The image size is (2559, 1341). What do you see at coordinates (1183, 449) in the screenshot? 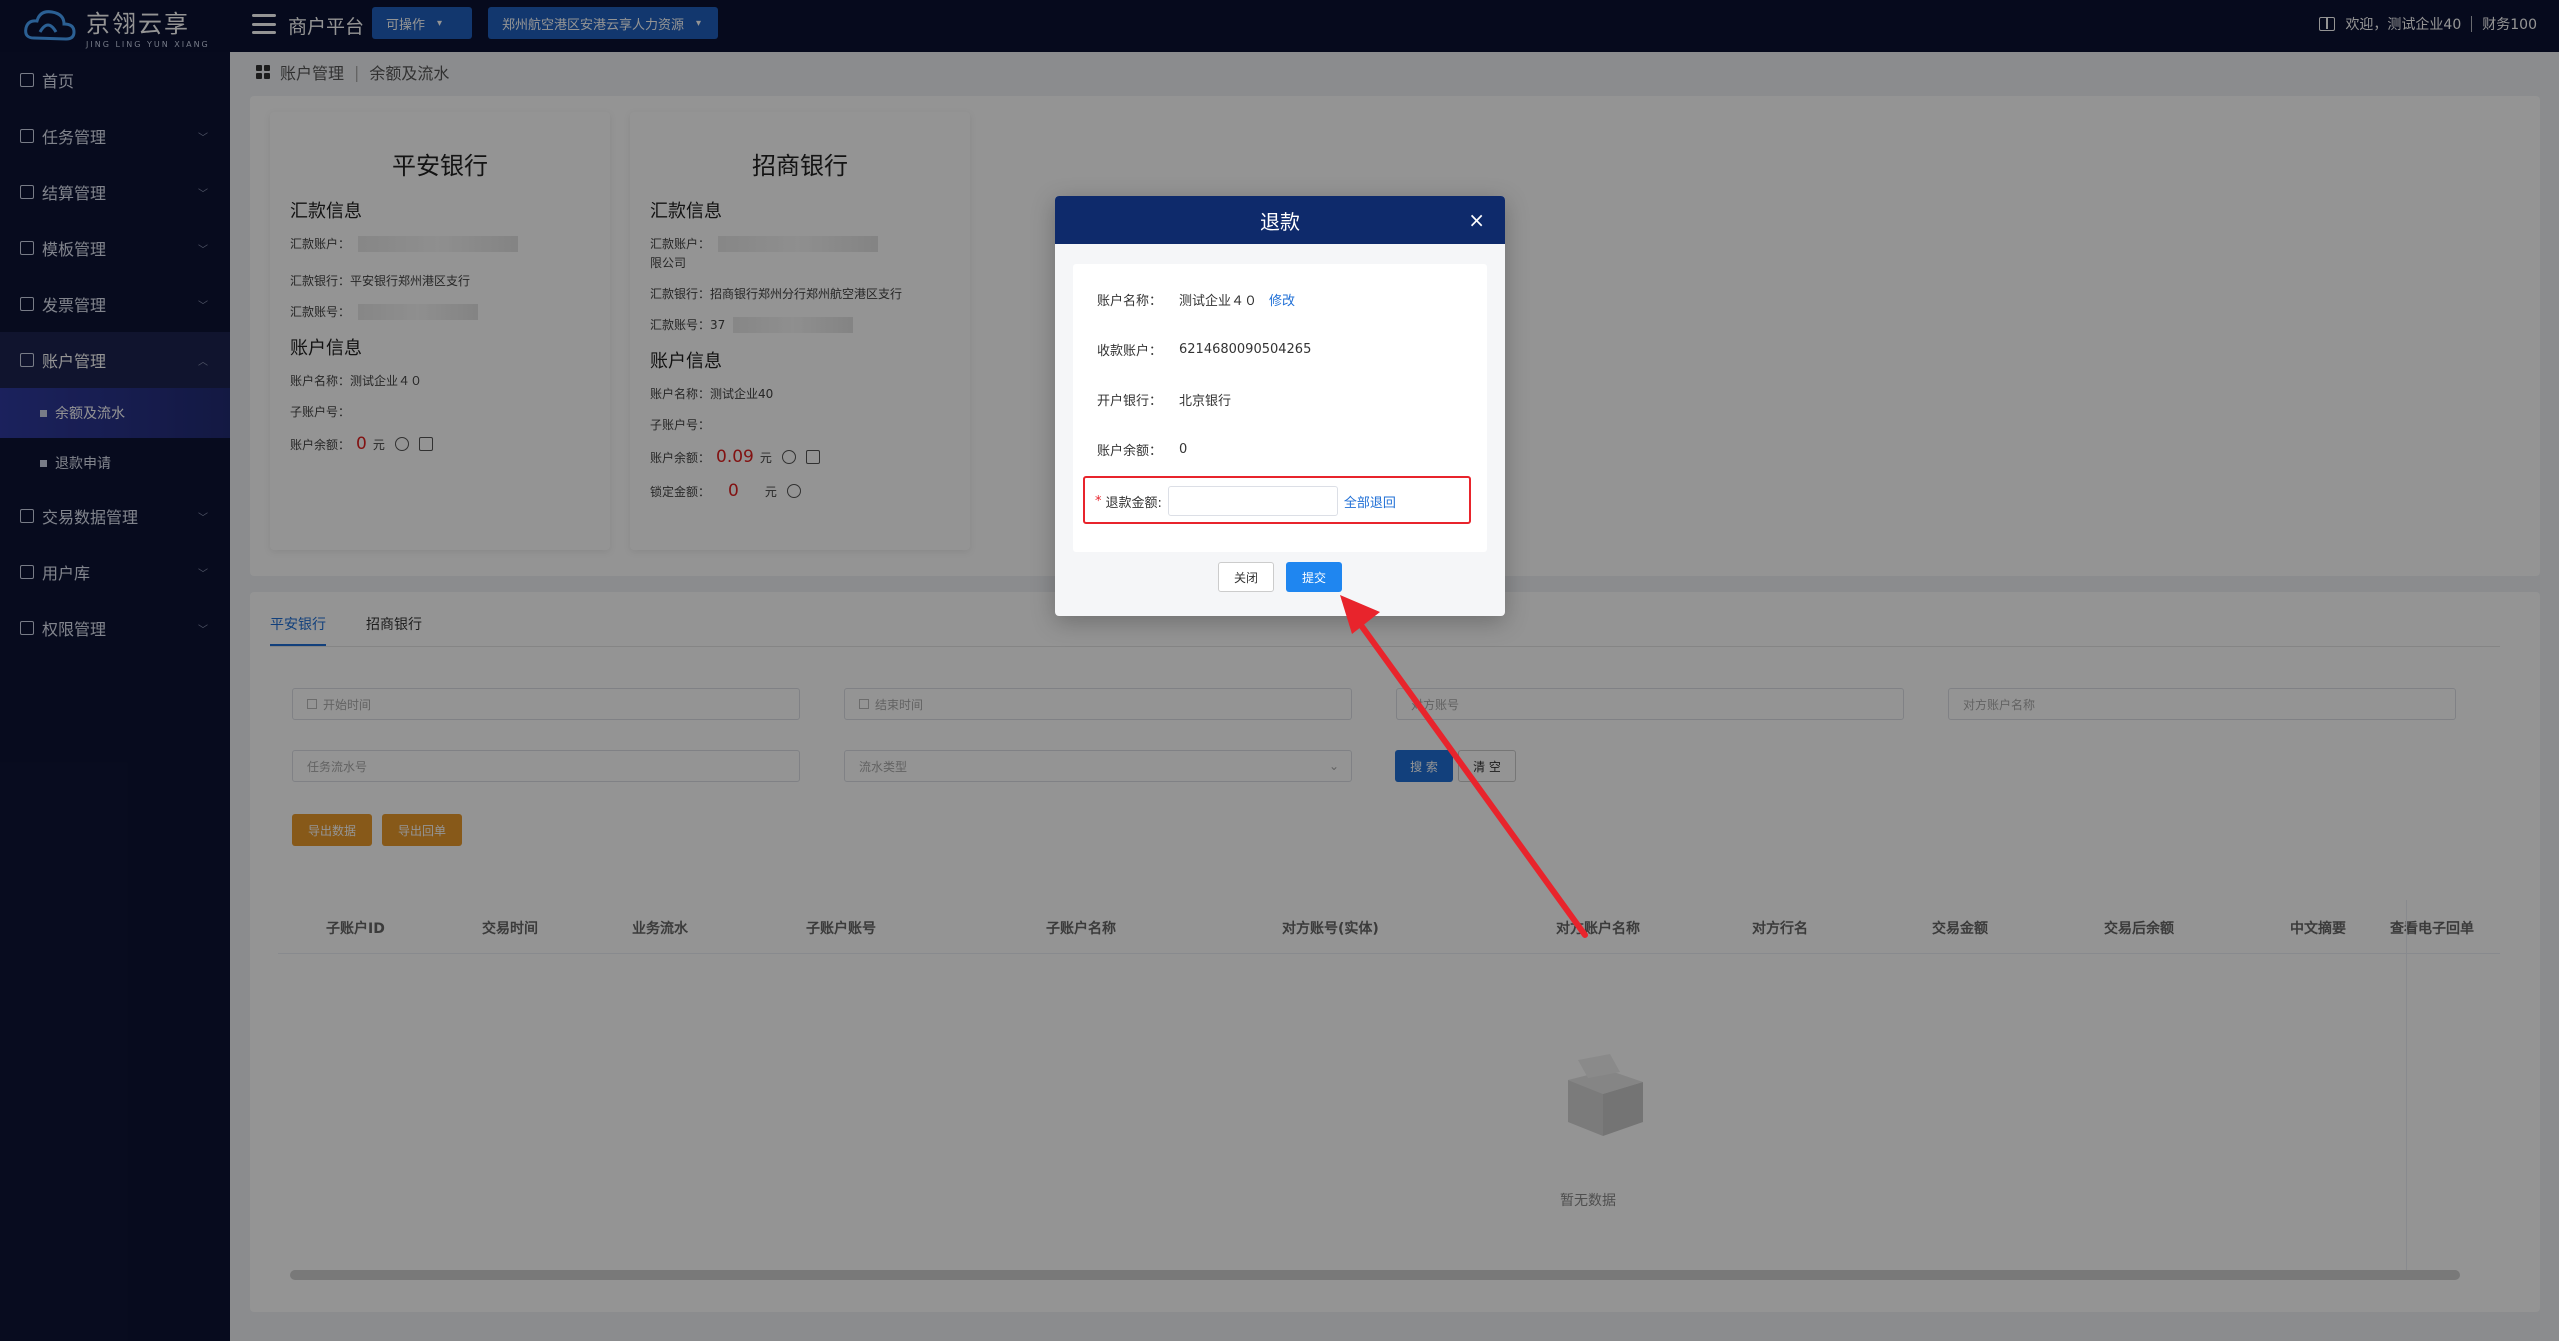
I see `balance-value: 0` at bounding box center [1183, 449].